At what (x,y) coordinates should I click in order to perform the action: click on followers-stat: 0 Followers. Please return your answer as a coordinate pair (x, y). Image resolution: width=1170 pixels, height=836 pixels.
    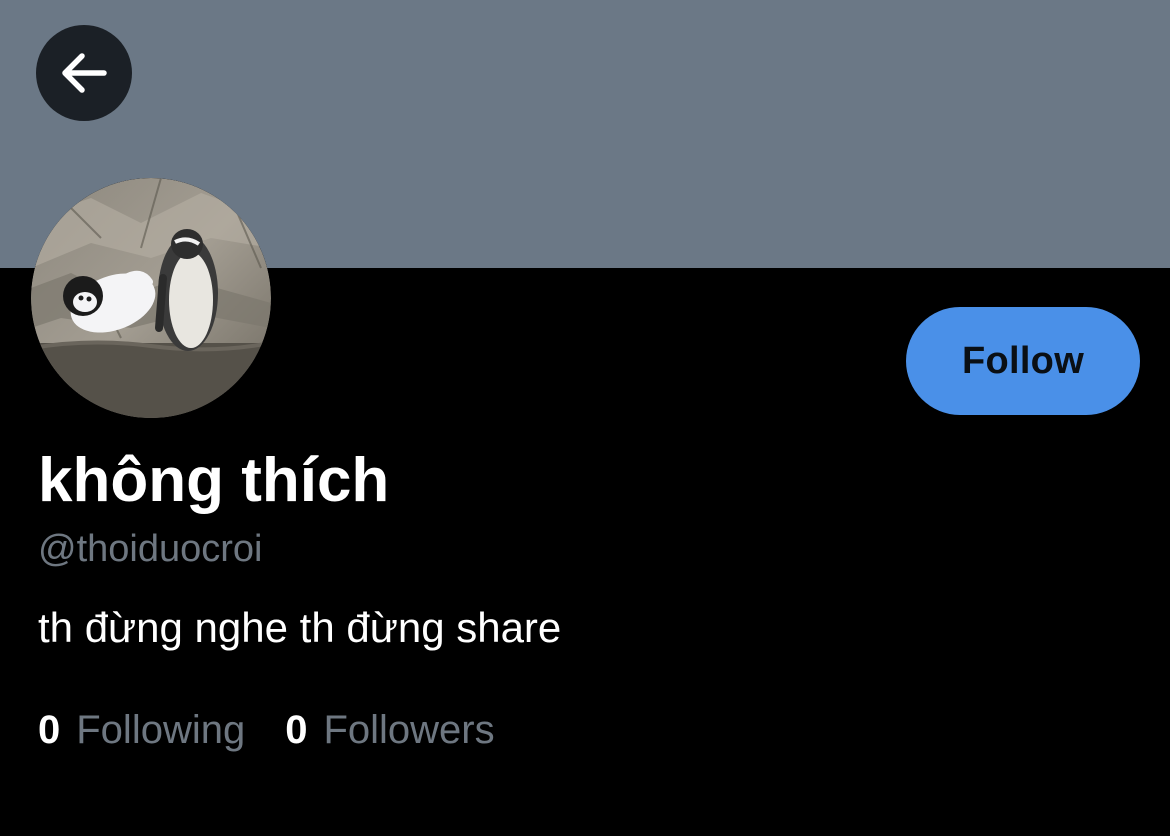
    Looking at the image, I should click on (389, 730).